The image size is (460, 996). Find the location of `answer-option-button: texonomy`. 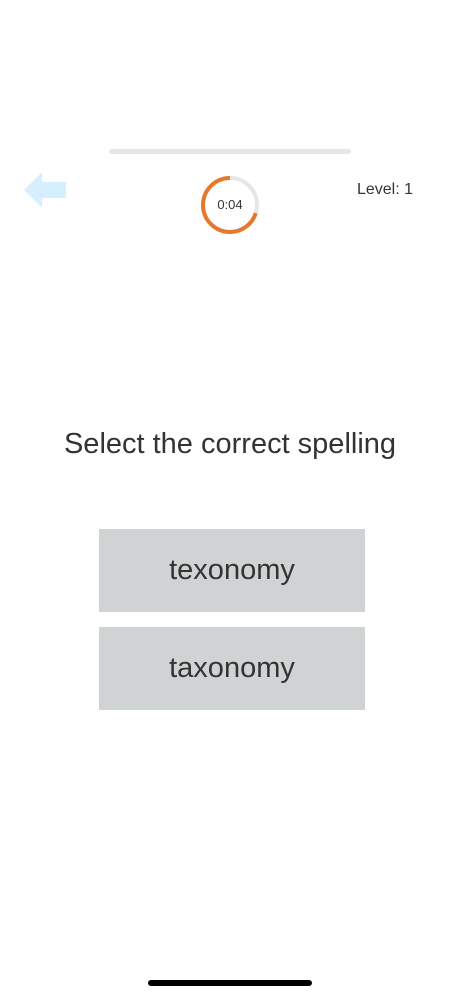

answer-option-button: texonomy is located at coordinates (232, 570).